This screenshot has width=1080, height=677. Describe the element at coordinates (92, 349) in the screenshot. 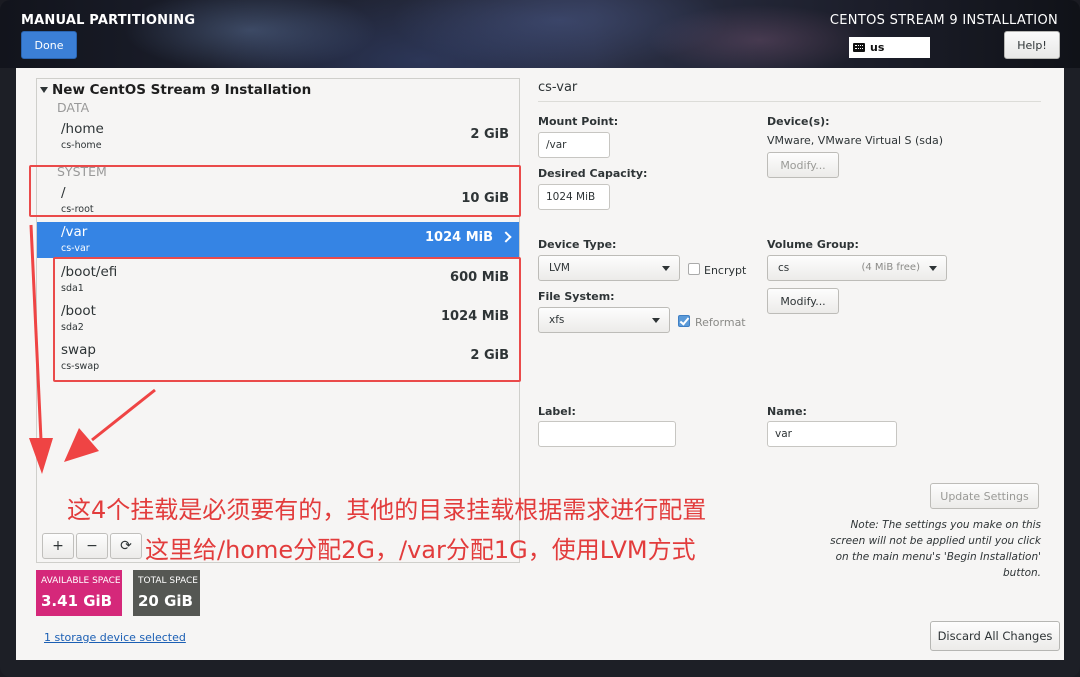

I see `annotation-arrows` at that location.